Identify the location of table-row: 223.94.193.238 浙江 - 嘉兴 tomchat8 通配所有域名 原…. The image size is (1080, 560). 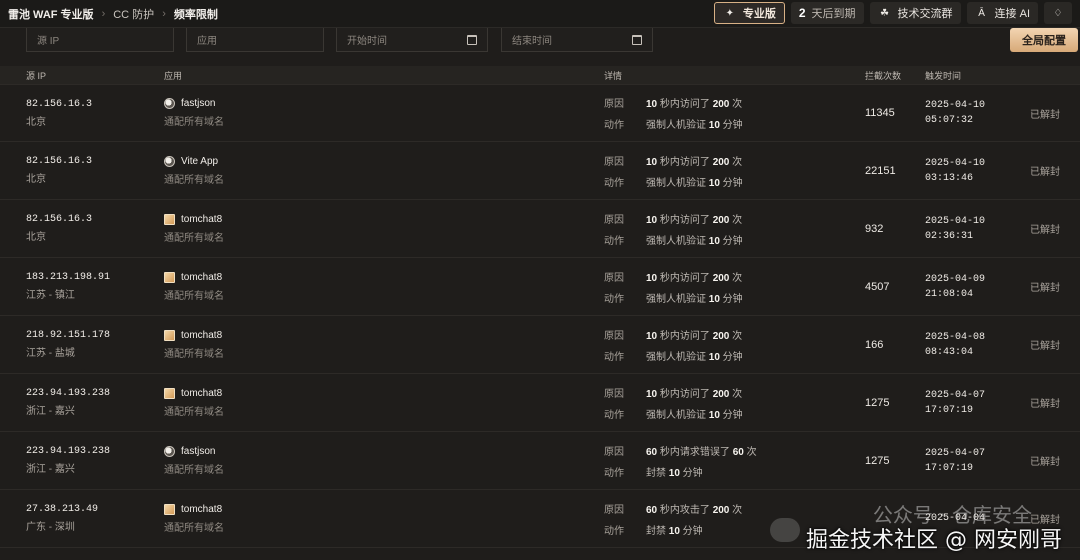
(540, 403).